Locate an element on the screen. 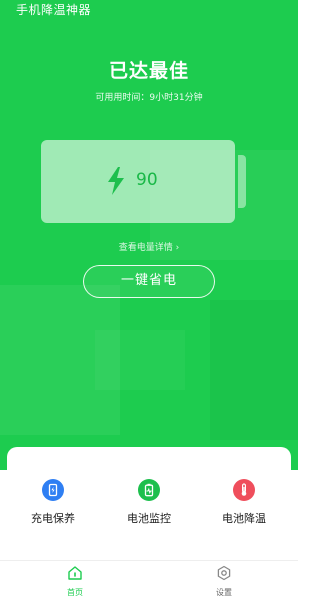  battery-tip is located at coordinates (242, 181).